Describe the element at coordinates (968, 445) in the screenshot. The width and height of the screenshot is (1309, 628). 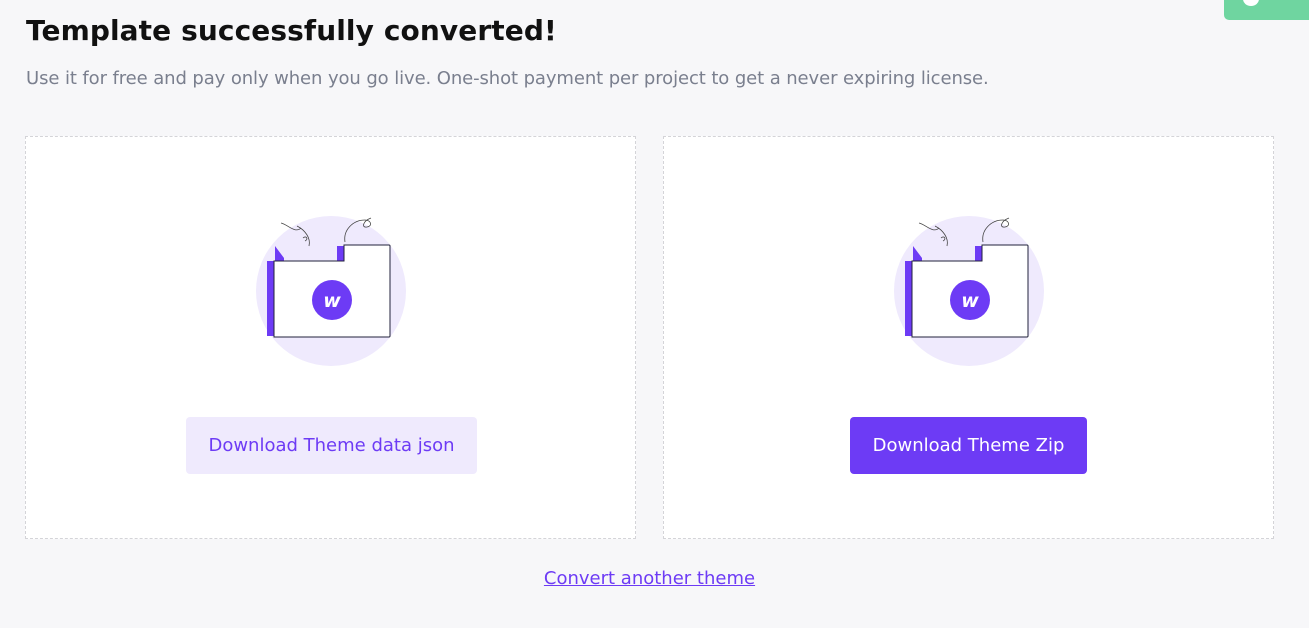
I see `download-theme-zip-button: Download Theme Zip` at that location.